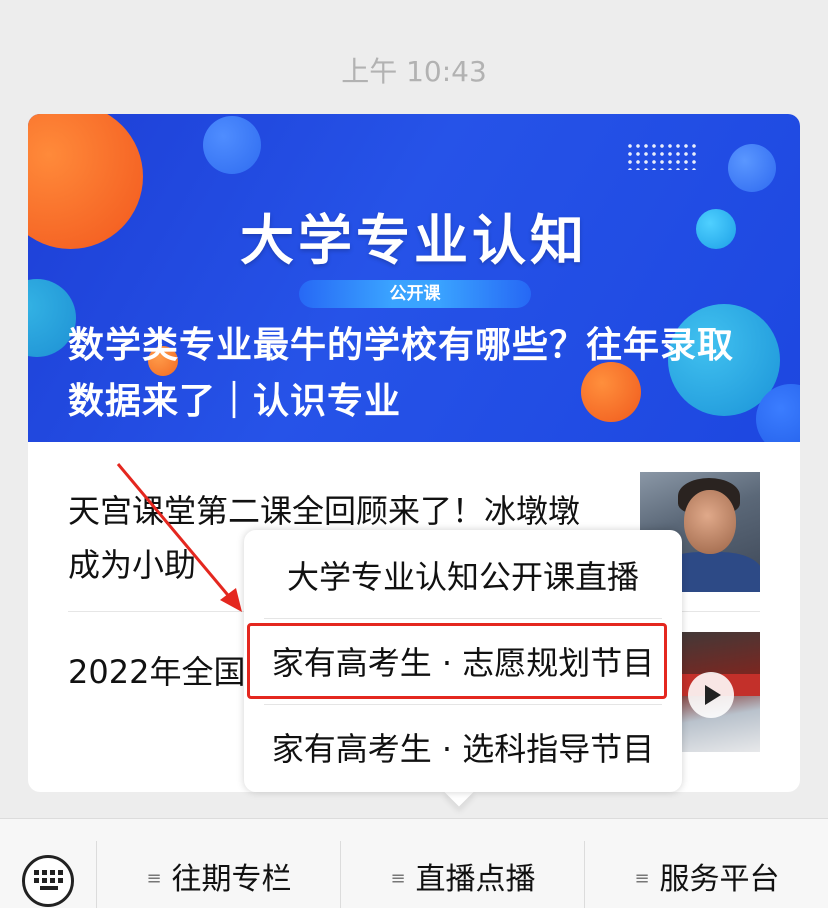  What do you see at coordinates (711, 695) in the screenshot?
I see `play-icon` at bounding box center [711, 695].